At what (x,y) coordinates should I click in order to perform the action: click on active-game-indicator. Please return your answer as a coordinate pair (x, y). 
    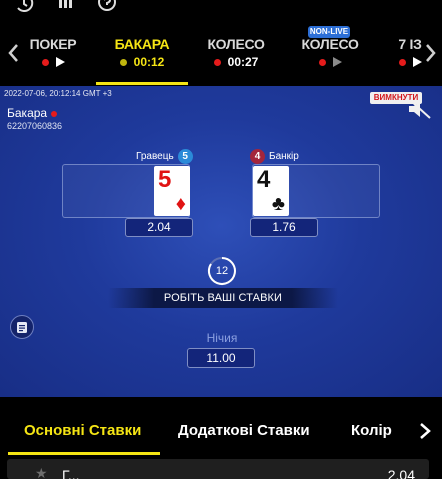
    Looking at the image, I should click on (142, 83).